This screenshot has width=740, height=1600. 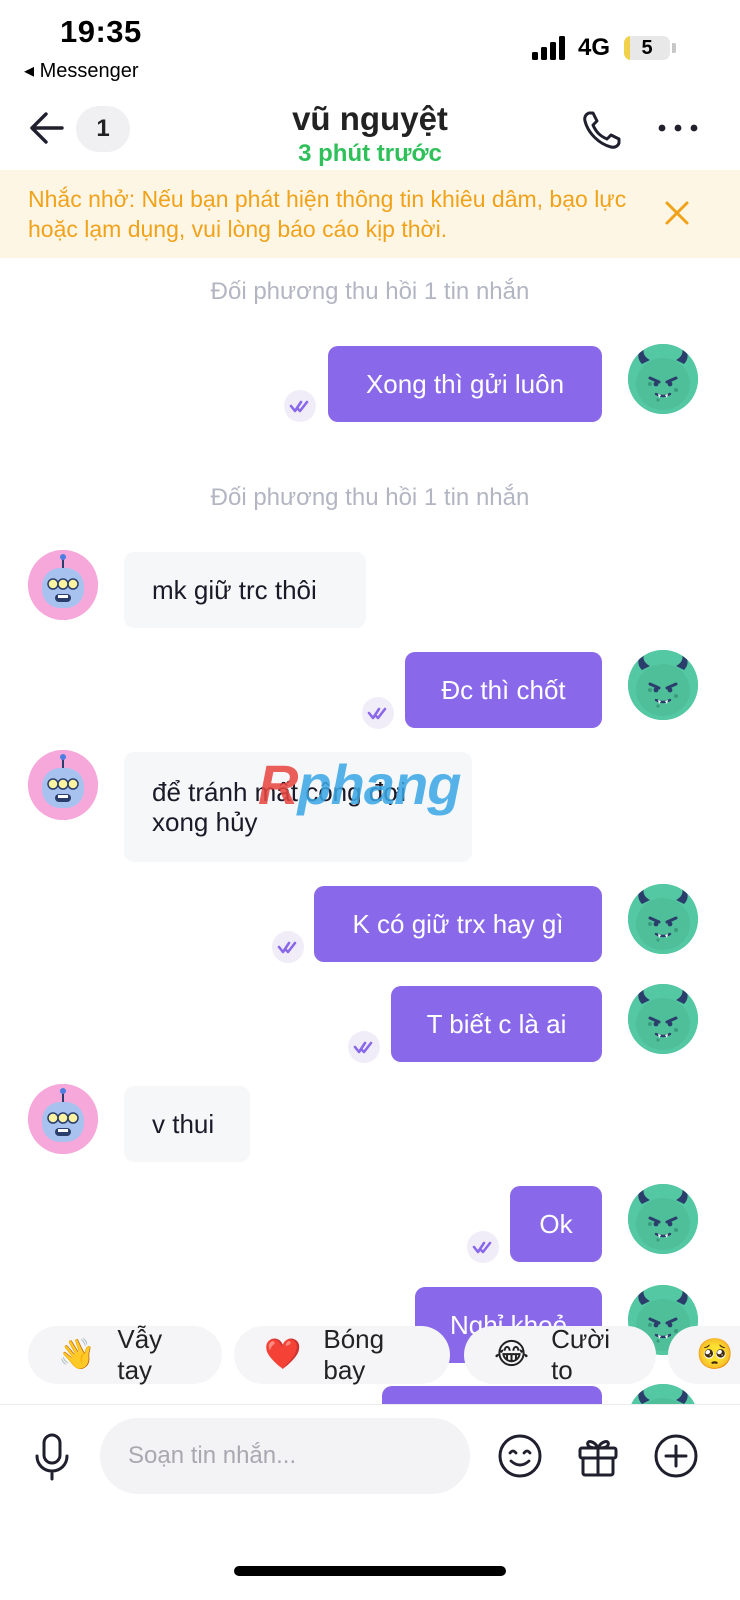 What do you see at coordinates (370, 1404) in the screenshot?
I see `composer-divider` at bounding box center [370, 1404].